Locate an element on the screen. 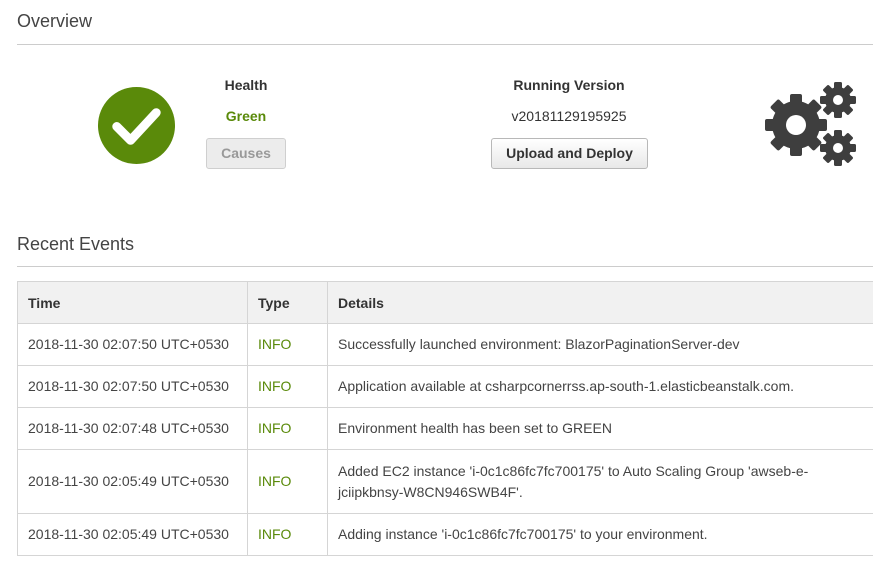 This screenshot has height=567, width=873. column-header-details: Details is located at coordinates (600, 302).